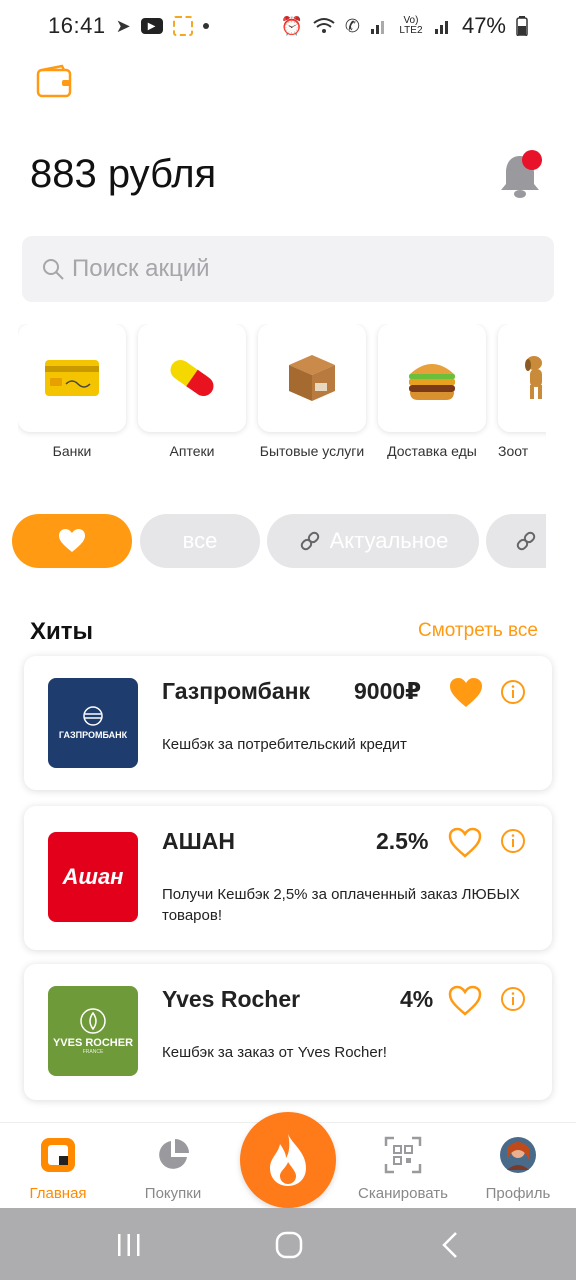 The width and height of the screenshot is (576, 1280). I want to click on filter-more, so click(516, 541).